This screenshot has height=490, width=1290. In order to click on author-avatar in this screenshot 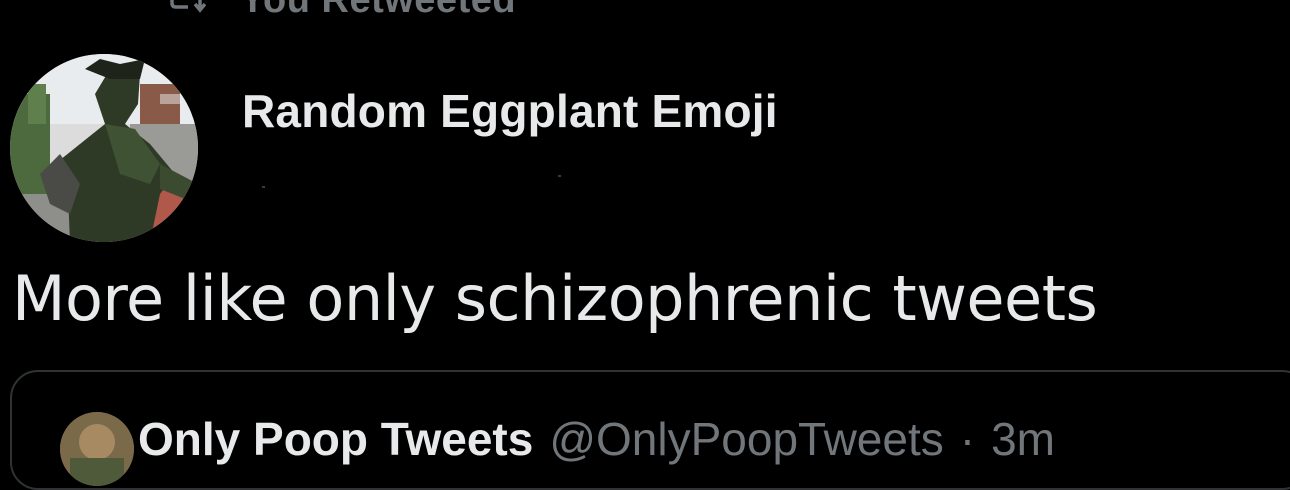, I will do `click(104, 148)`.